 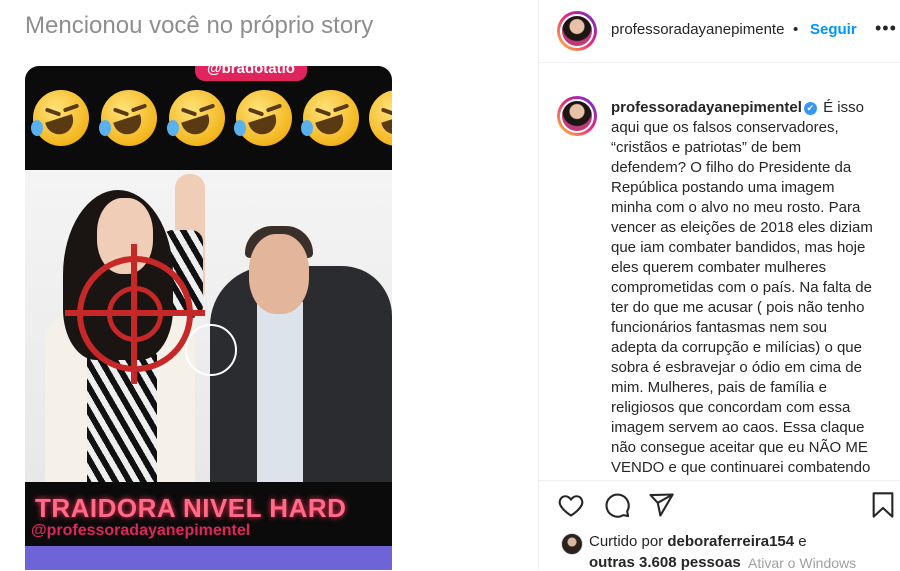 What do you see at coordinates (191, 508) in the screenshot?
I see `story-caption: TRAIDORA NIVEL HARD` at bounding box center [191, 508].